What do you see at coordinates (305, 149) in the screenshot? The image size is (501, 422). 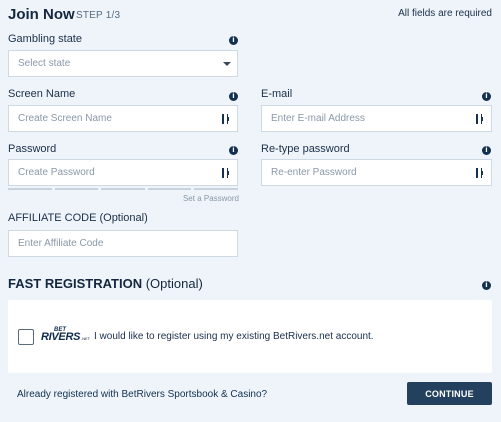 I see `retype-password-label: Re-type password` at bounding box center [305, 149].